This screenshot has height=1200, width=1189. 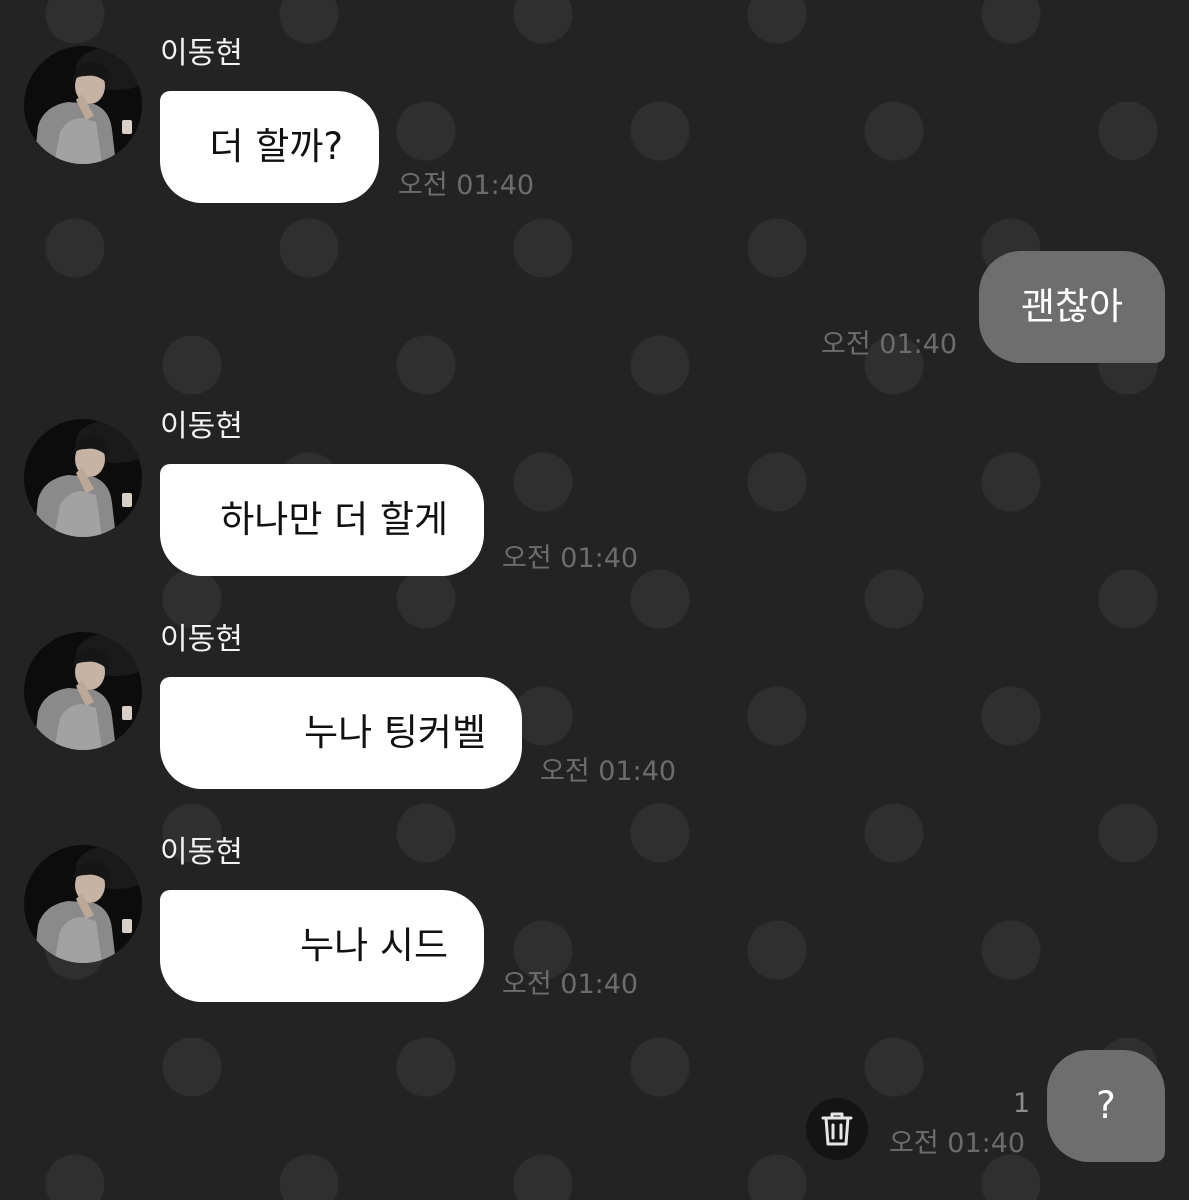 I want to click on message-bubble-incoming: 누나 팅커벨, so click(x=341, y=733).